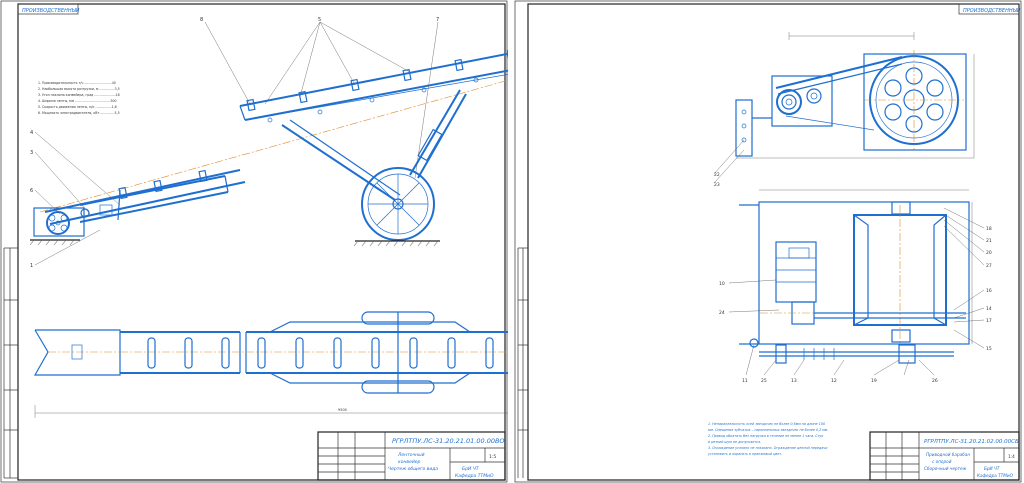 This screenshot has height=483, width=1024. Describe the element at coordinates (945, 468) in the screenshot. I see `title-line-3: Сборочный чертеж` at that location.